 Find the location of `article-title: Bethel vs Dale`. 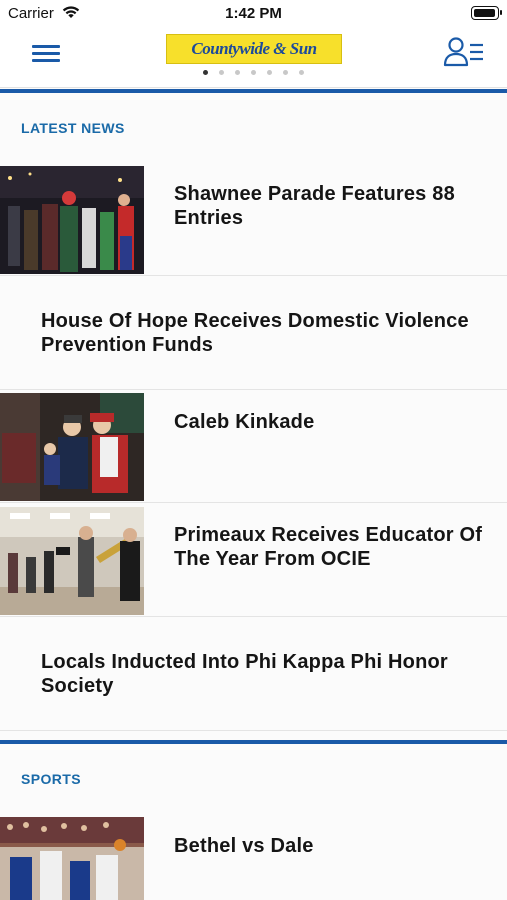

article-title: Bethel vs Dale is located at coordinates (244, 846).